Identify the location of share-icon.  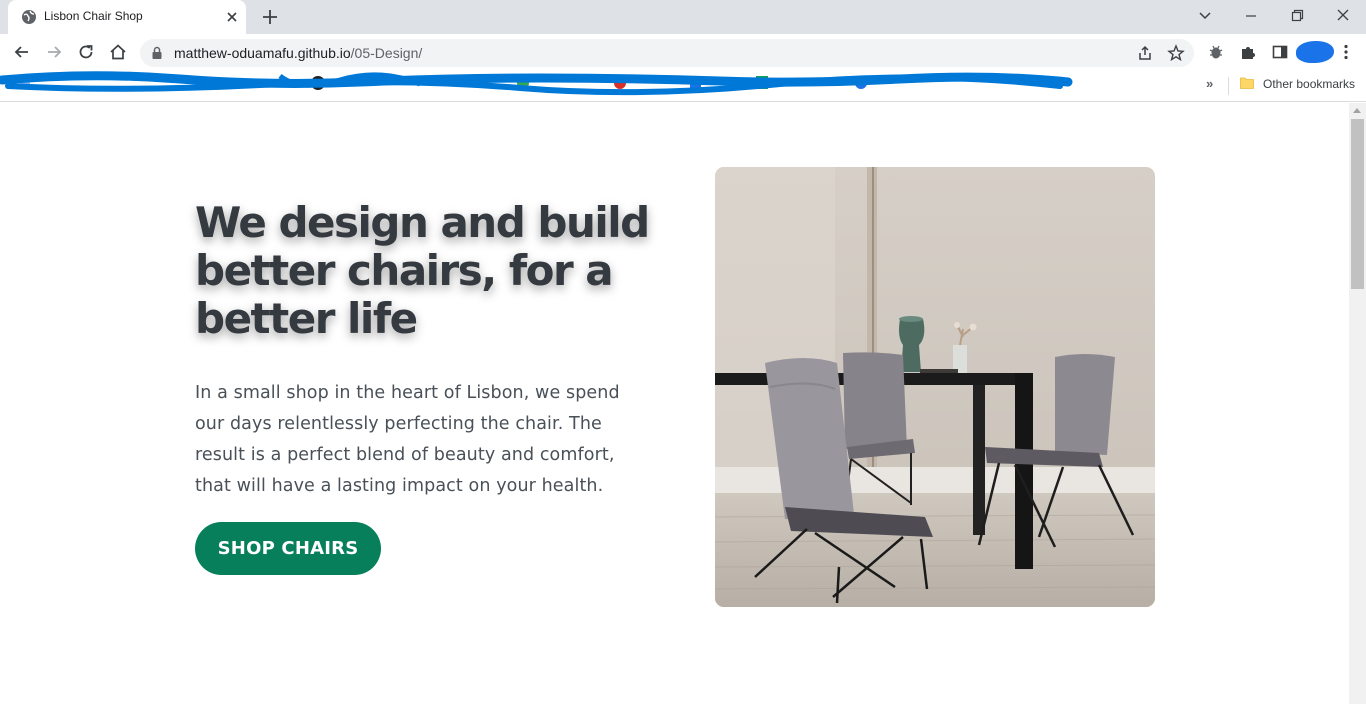
(1145, 53).